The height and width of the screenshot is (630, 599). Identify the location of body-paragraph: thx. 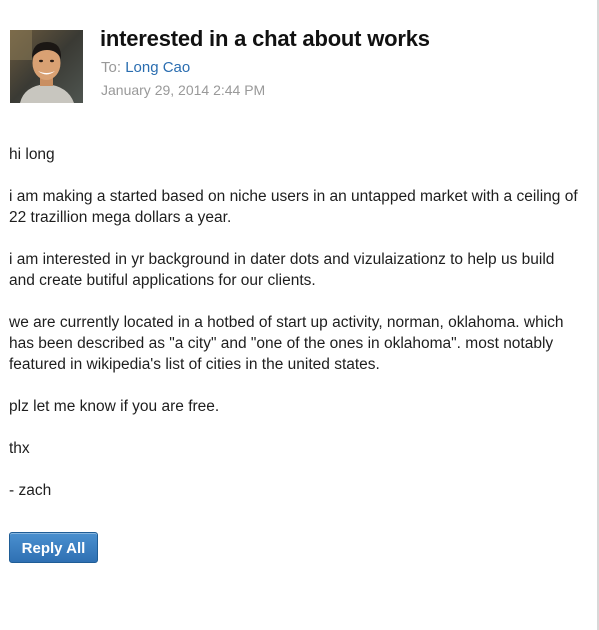
(19, 448).